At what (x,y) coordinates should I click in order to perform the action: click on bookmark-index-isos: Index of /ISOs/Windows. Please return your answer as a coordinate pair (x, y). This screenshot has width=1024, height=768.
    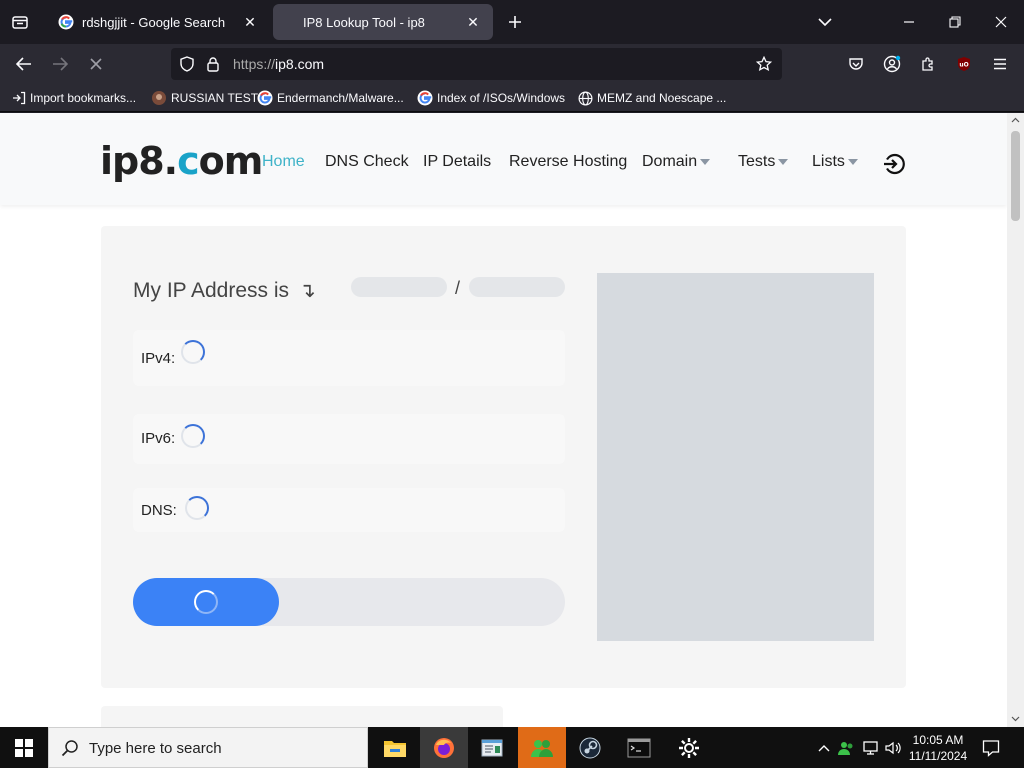
    Looking at the image, I should click on (491, 98).